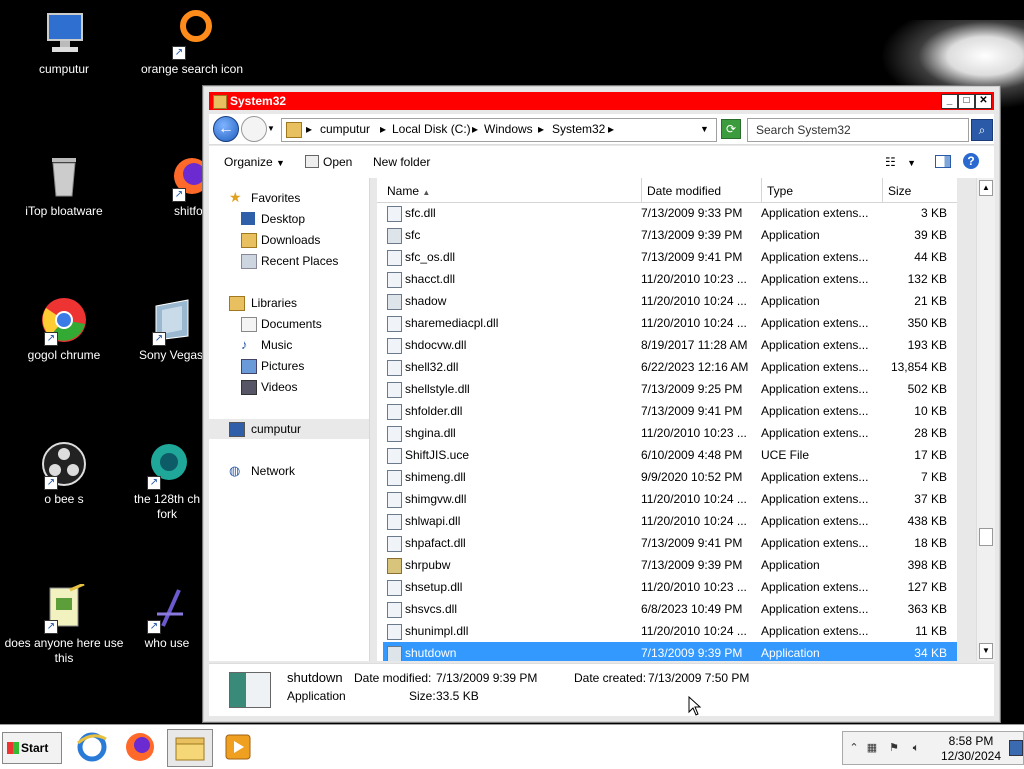  Describe the element at coordinates (949, 101) in the screenshot. I see `minimize-button: _` at that location.